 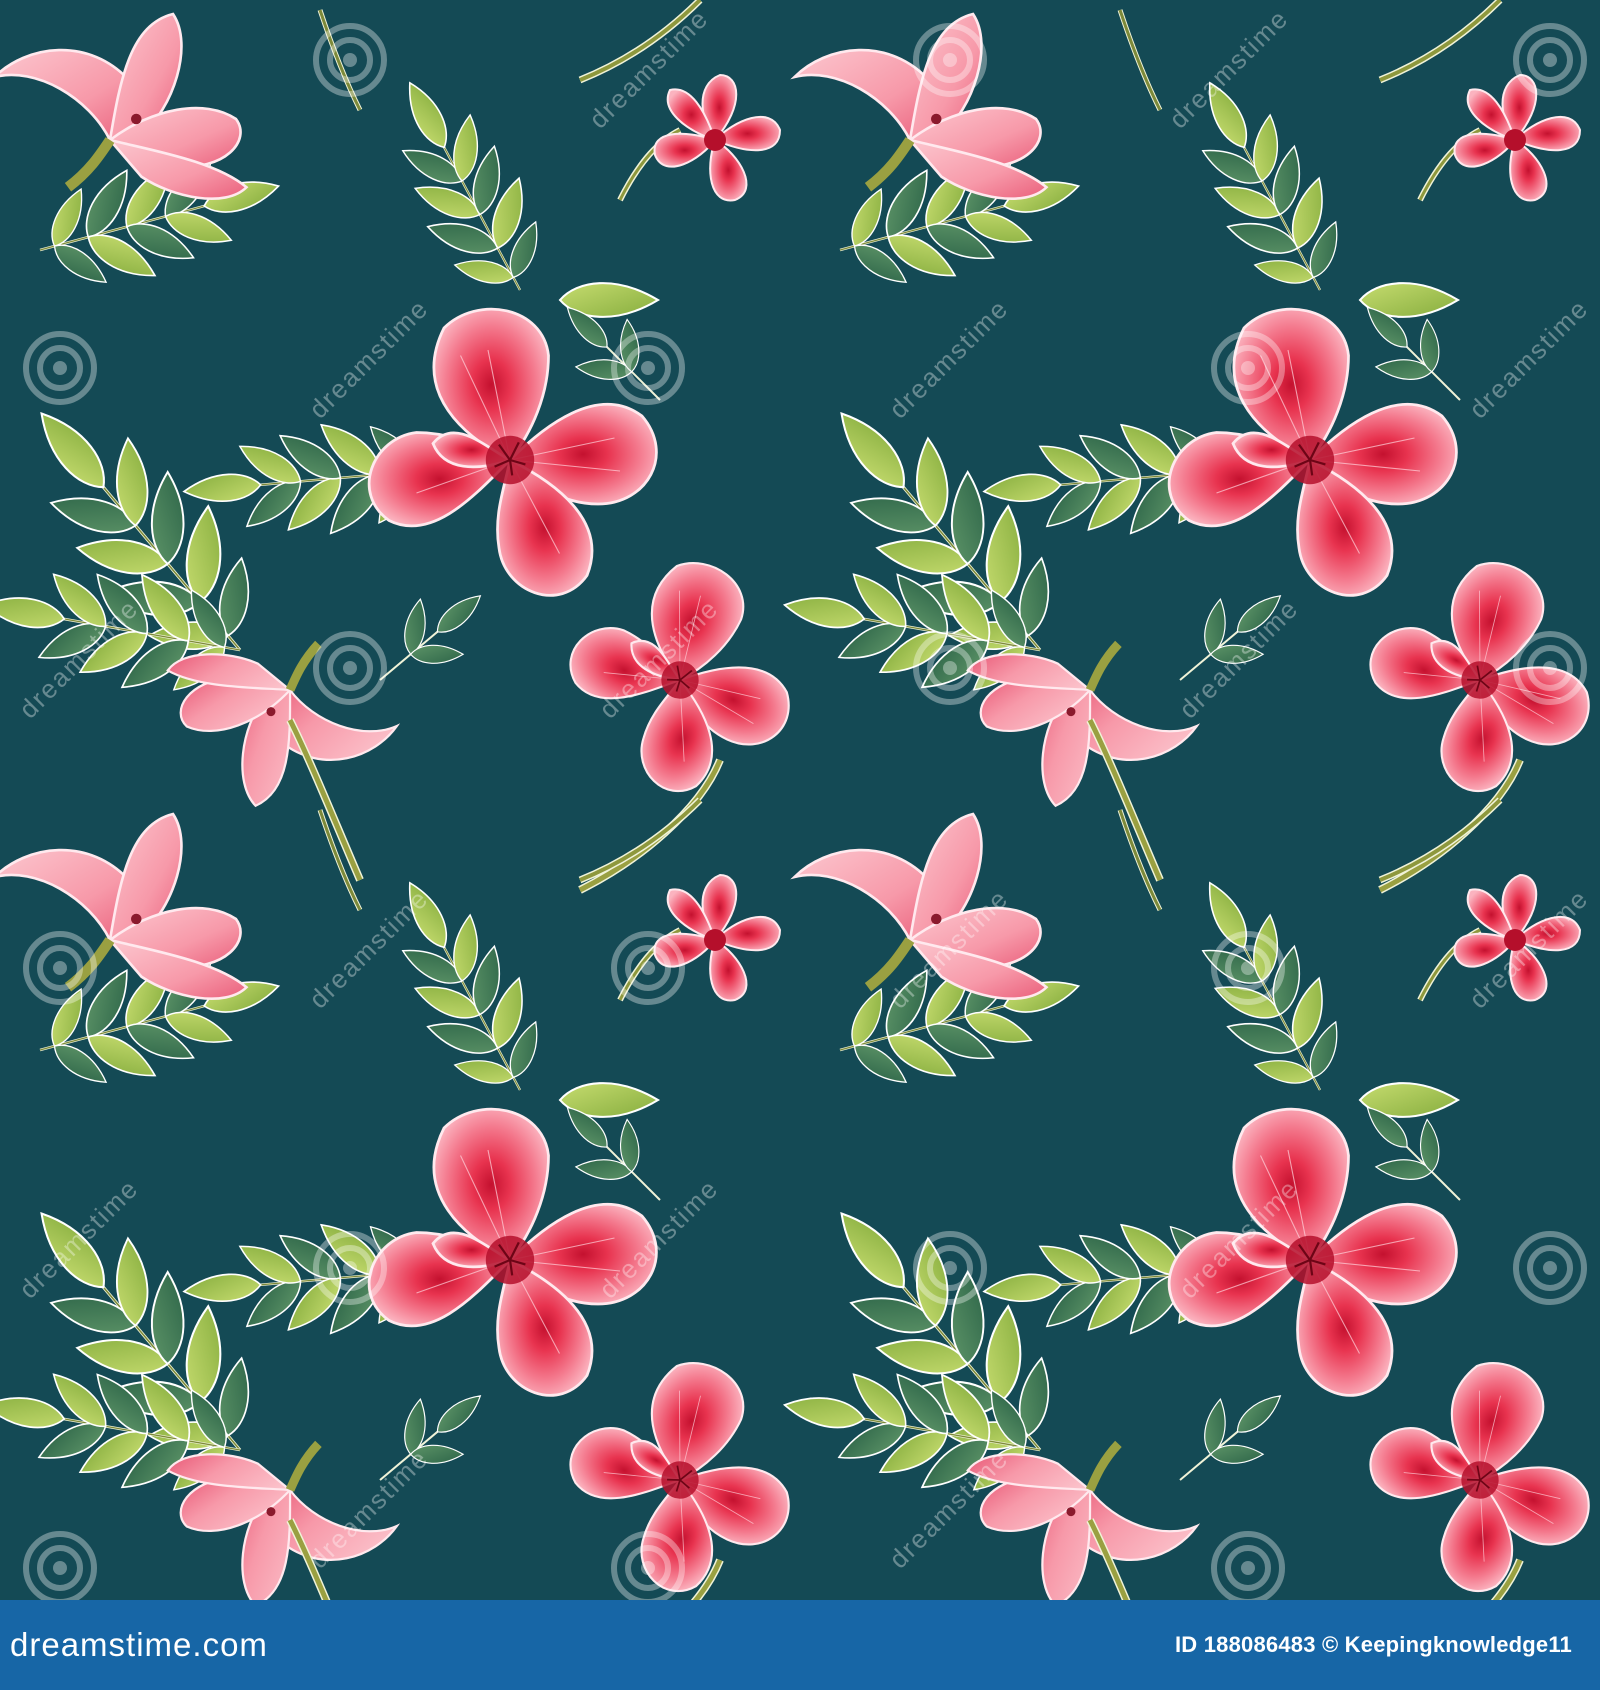 I want to click on brand-logo: dreamstime . com, so click(x=139, y=1645).